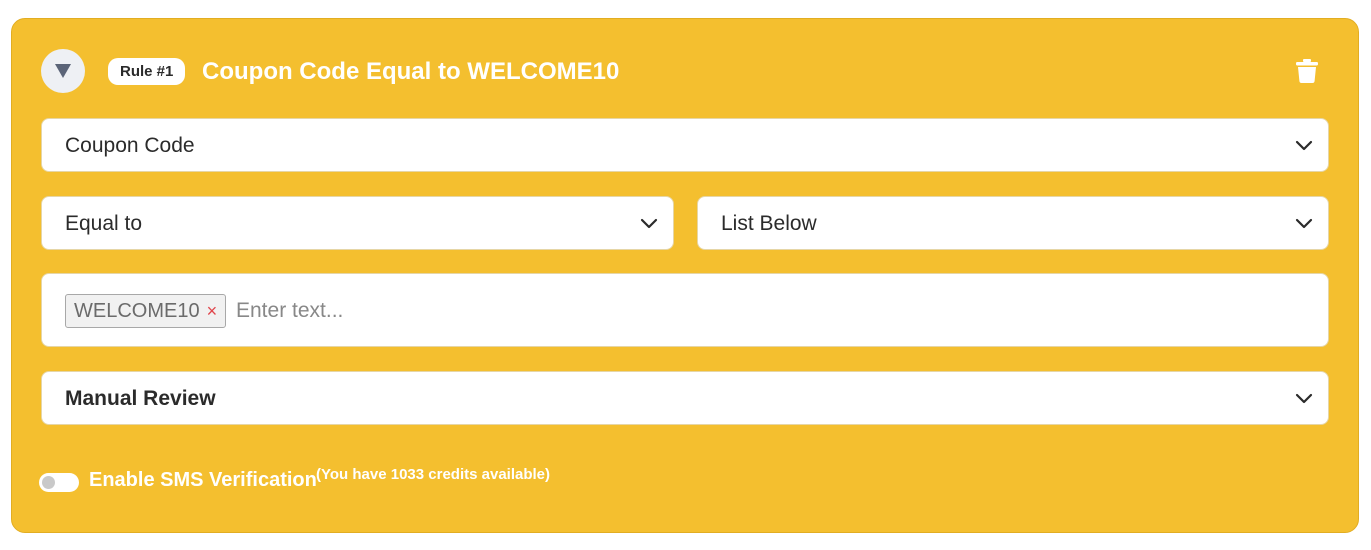  What do you see at coordinates (433, 474) in the screenshot?
I see `sms-credits-note: (You have 1033 credits available)` at bounding box center [433, 474].